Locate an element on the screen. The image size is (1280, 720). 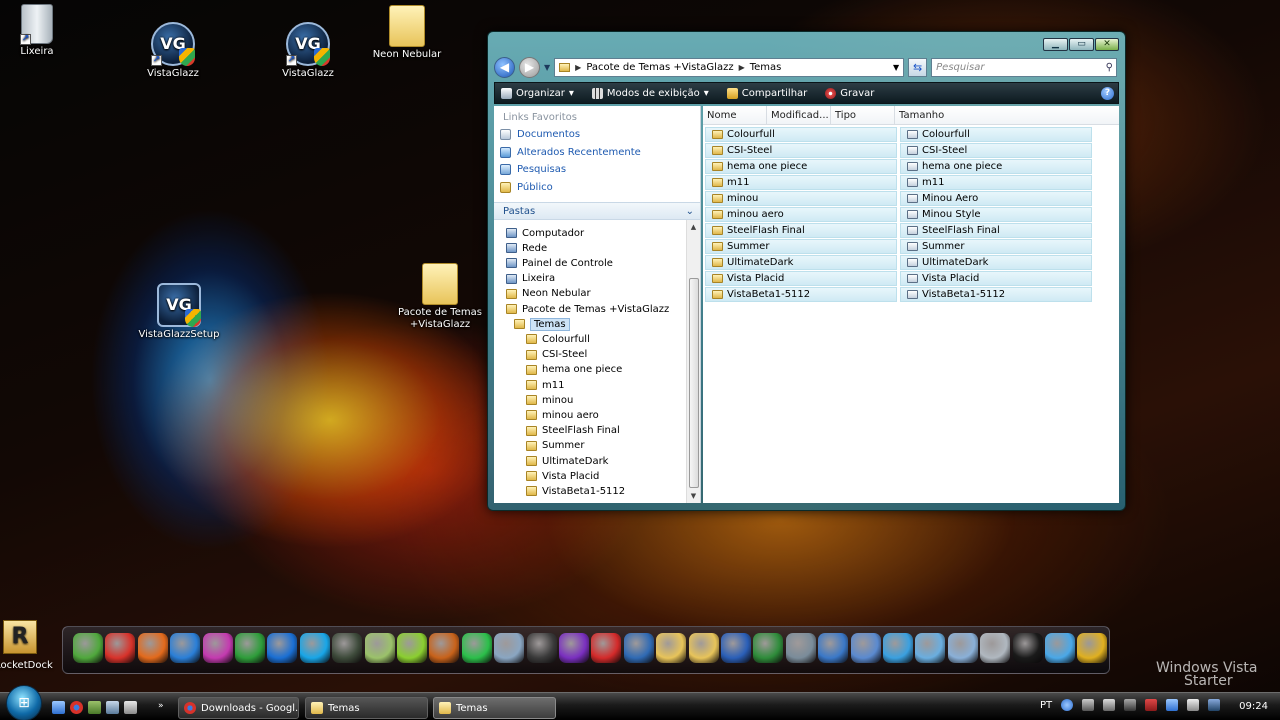
column-header-name: Nome is located at coordinates (735, 115).